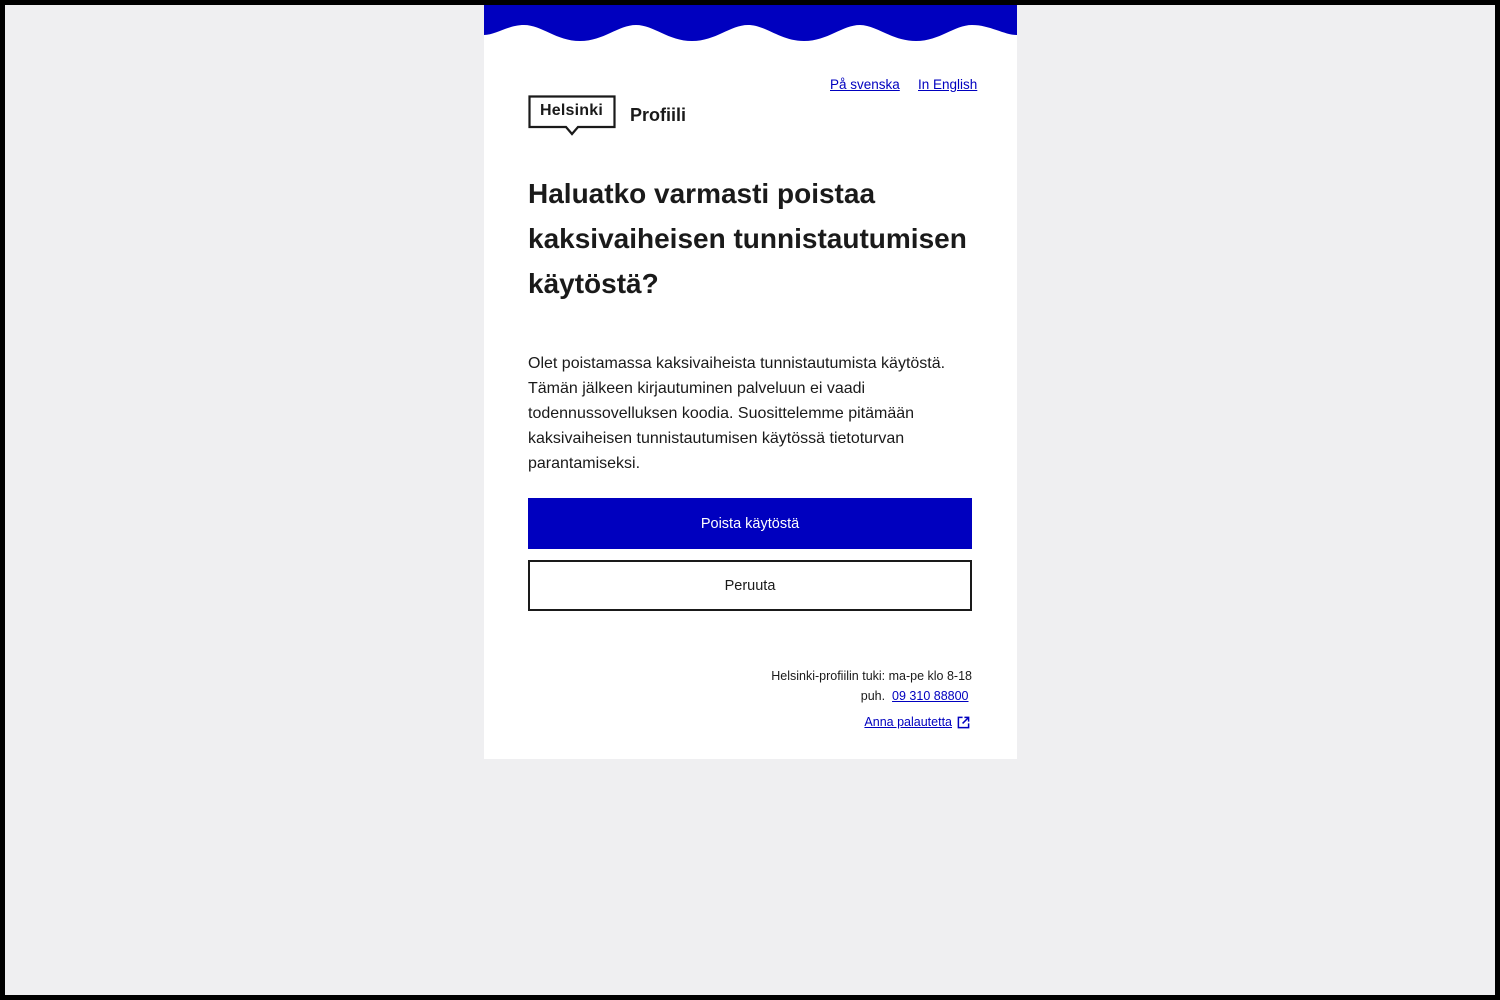 This screenshot has width=1500, height=1000. What do you see at coordinates (865, 84) in the screenshot?
I see `language-link-swedish: På svenska` at bounding box center [865, 84].